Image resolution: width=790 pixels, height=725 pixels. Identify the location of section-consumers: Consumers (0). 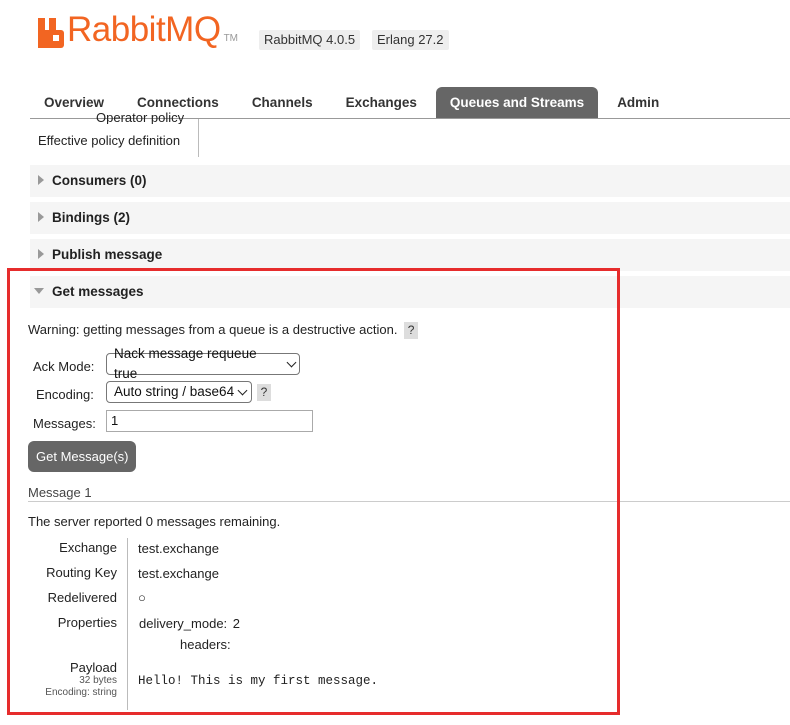
(410, 181).